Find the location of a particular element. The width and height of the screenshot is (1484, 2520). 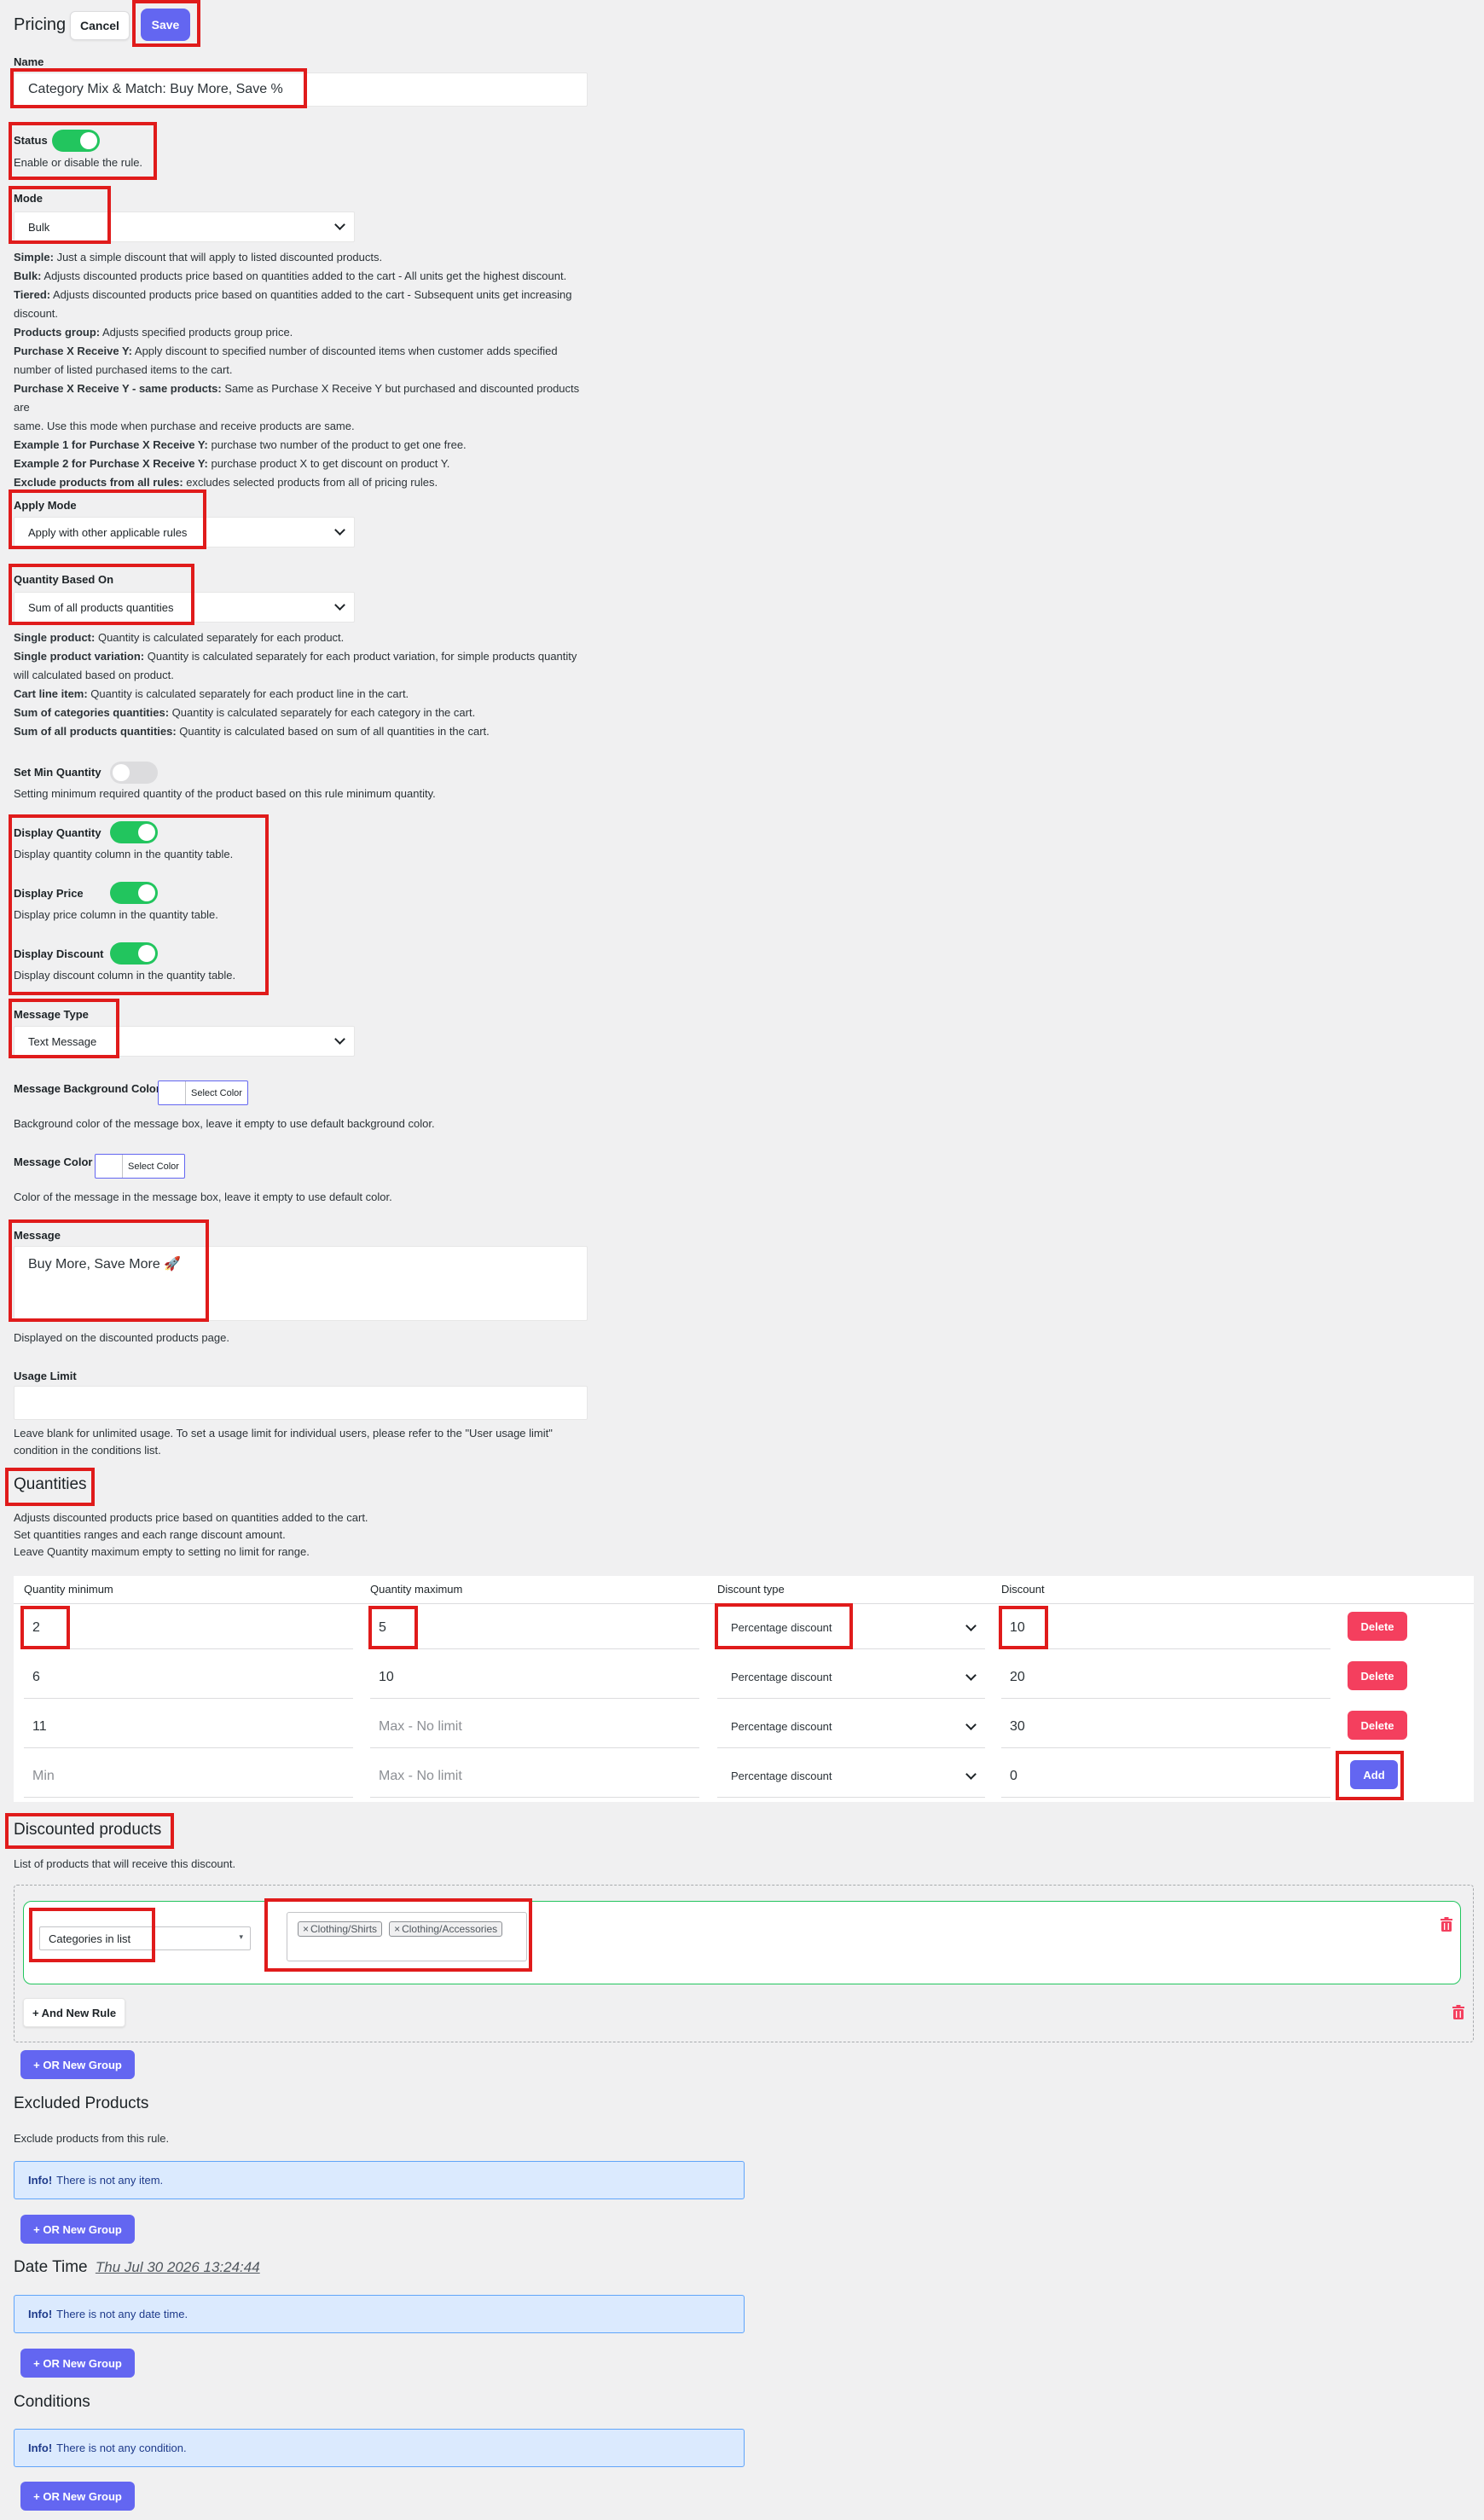

column-header: Discount type is located at coordinates (751, 1590).